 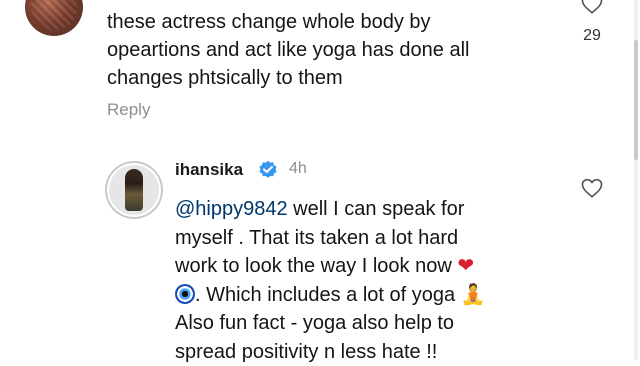 I want to click on like-count: 29, so click(x=592, y=36).